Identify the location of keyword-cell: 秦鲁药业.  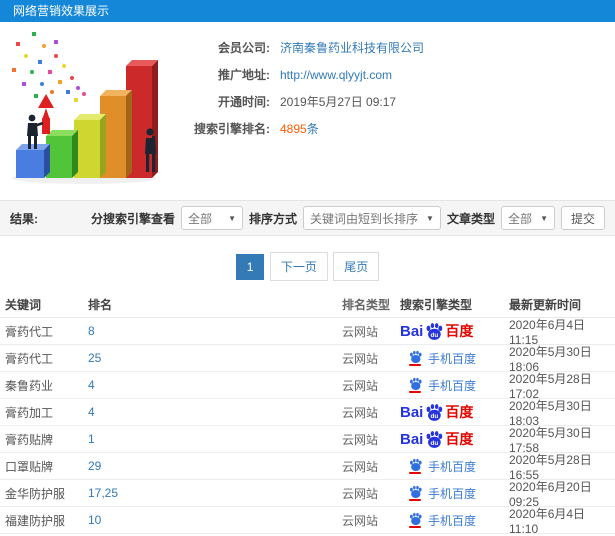
(29, 385).